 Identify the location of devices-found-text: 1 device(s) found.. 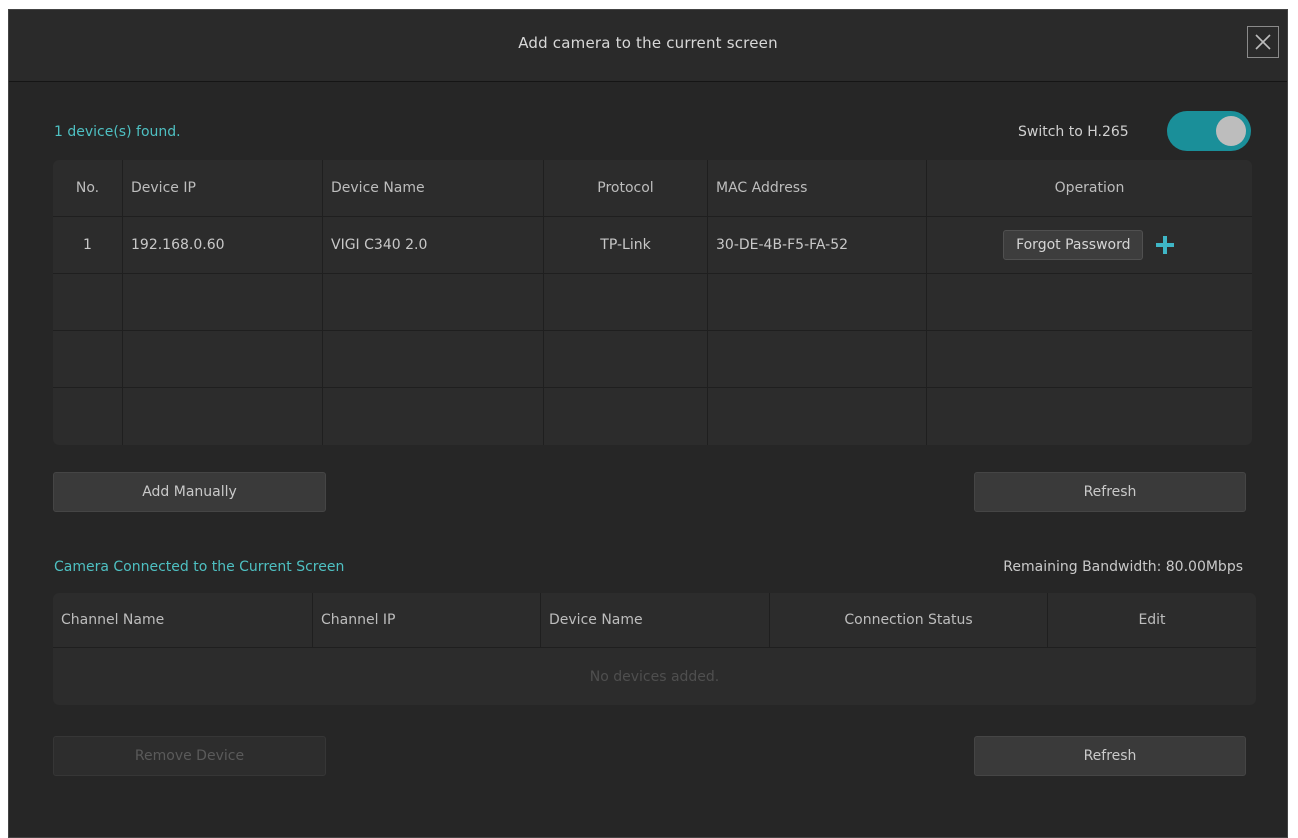
(117, 132).